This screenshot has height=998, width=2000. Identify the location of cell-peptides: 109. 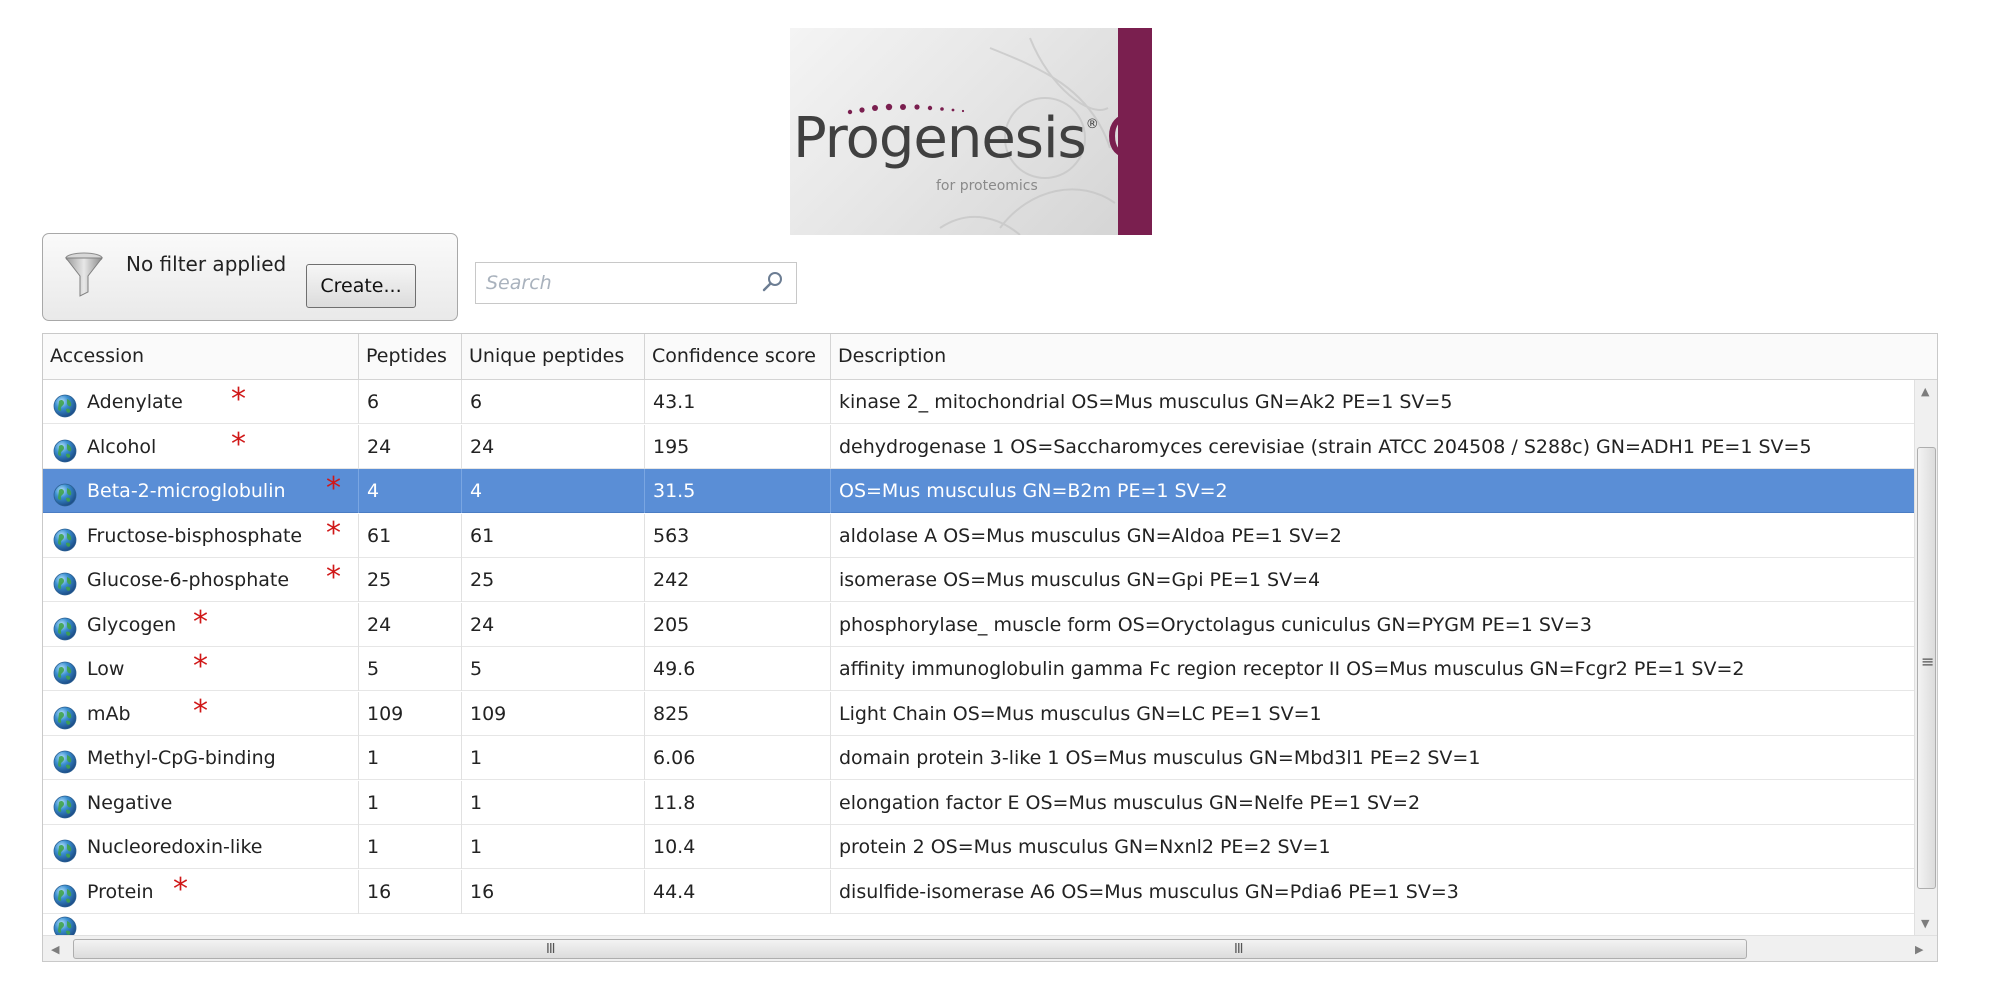
(410, 713).